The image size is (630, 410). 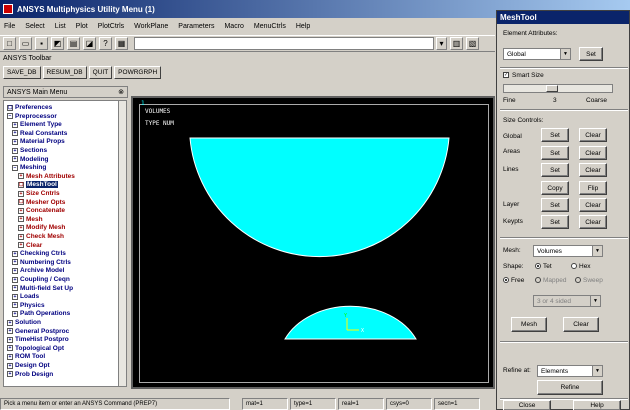 I want to click on mesh-button: Mesh, so click(x=529, y=324).